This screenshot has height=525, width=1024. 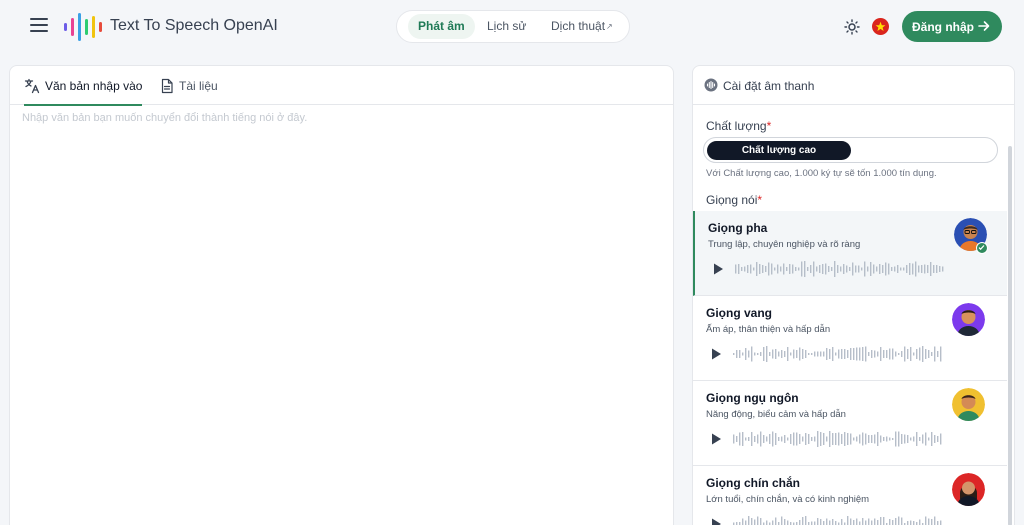 I want to click on arrow-right-icon, so click(x=984, y=26).